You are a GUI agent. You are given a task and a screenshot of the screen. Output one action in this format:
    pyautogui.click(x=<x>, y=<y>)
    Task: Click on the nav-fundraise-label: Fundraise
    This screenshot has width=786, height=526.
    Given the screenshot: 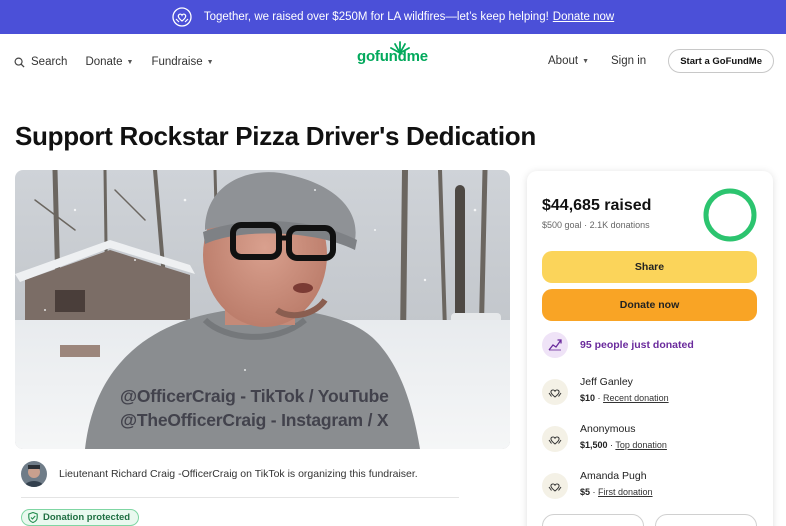 What is the action you would take?
    pyautogui.click(x=177, y=62)
    